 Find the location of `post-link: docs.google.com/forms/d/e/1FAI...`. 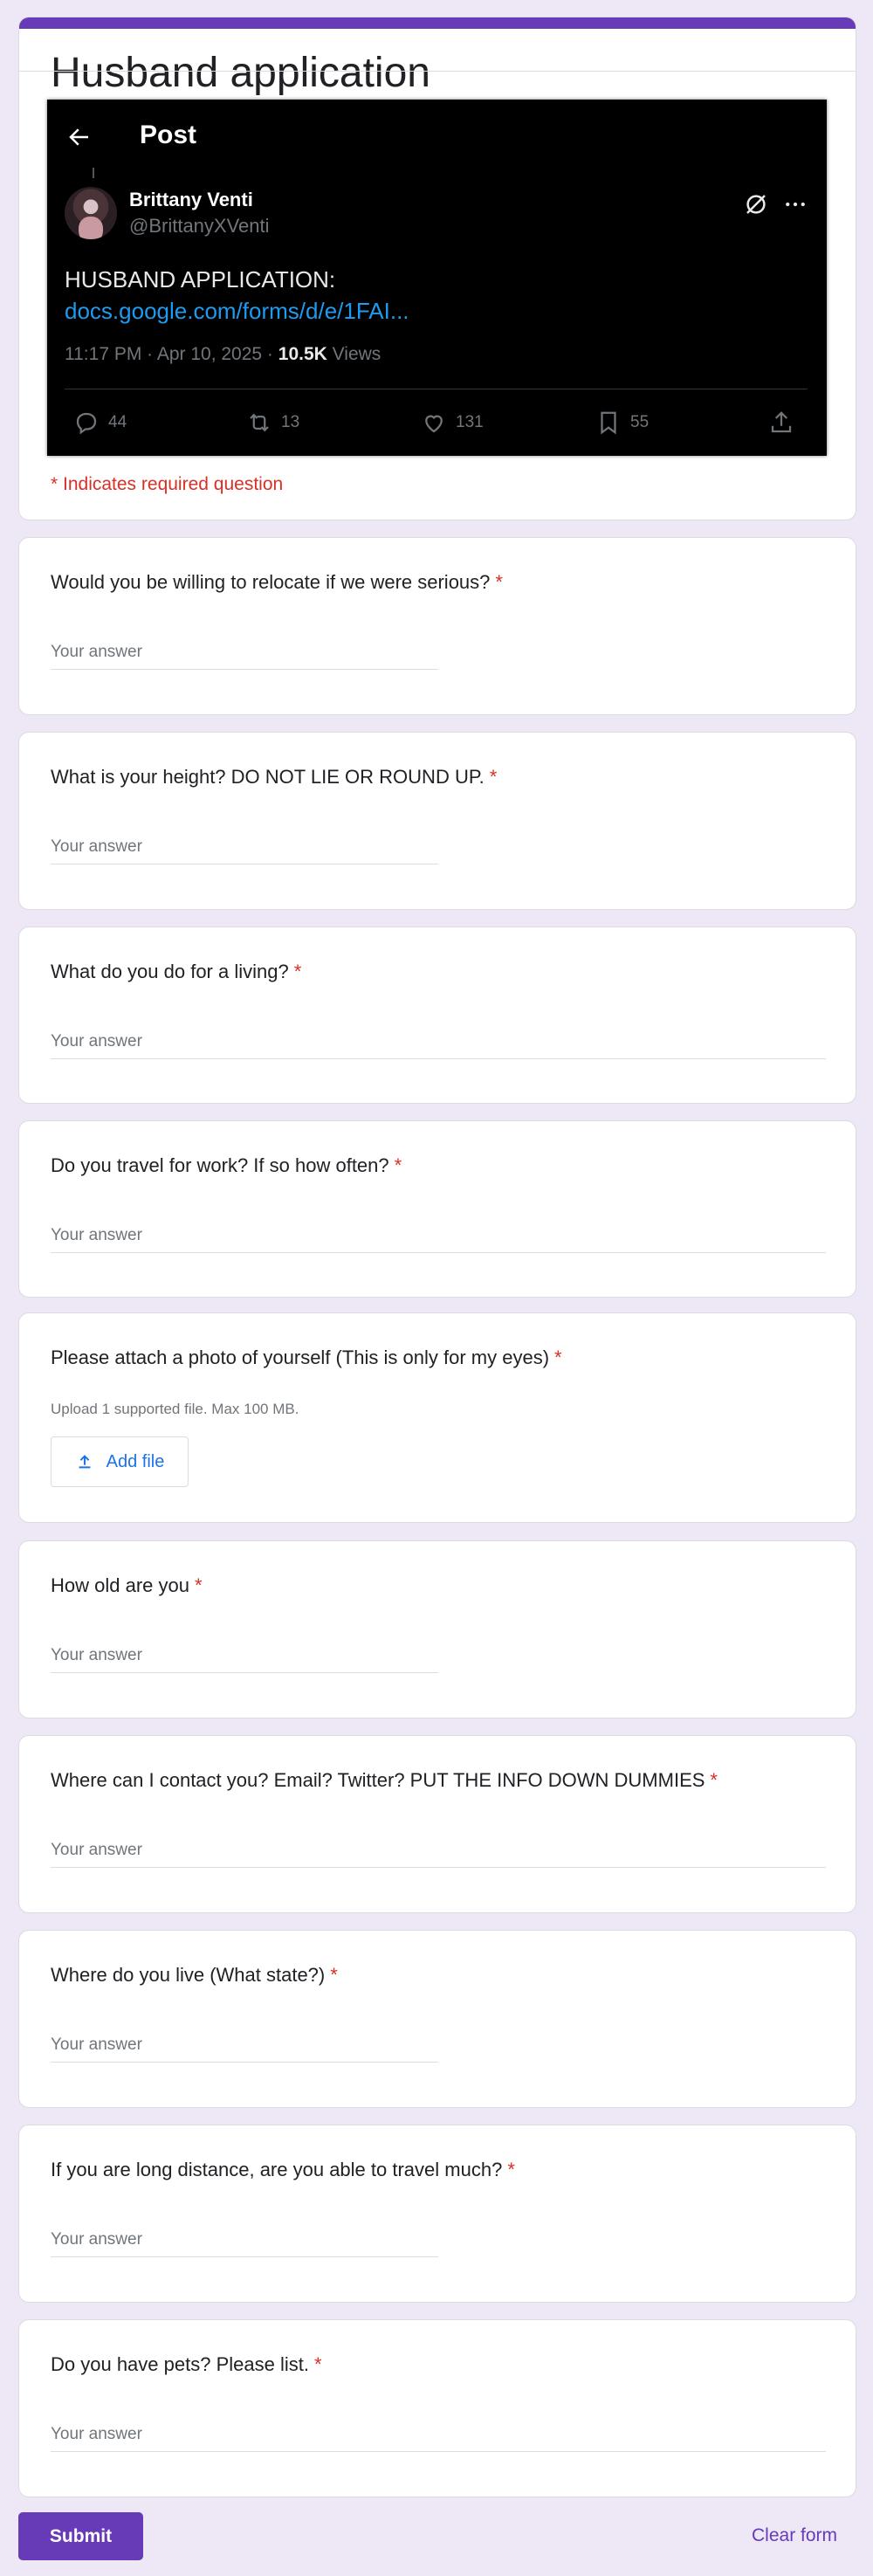

post-link: docs.google.com/forms/d/e/1FAI... is located at coordinates (237, 311).